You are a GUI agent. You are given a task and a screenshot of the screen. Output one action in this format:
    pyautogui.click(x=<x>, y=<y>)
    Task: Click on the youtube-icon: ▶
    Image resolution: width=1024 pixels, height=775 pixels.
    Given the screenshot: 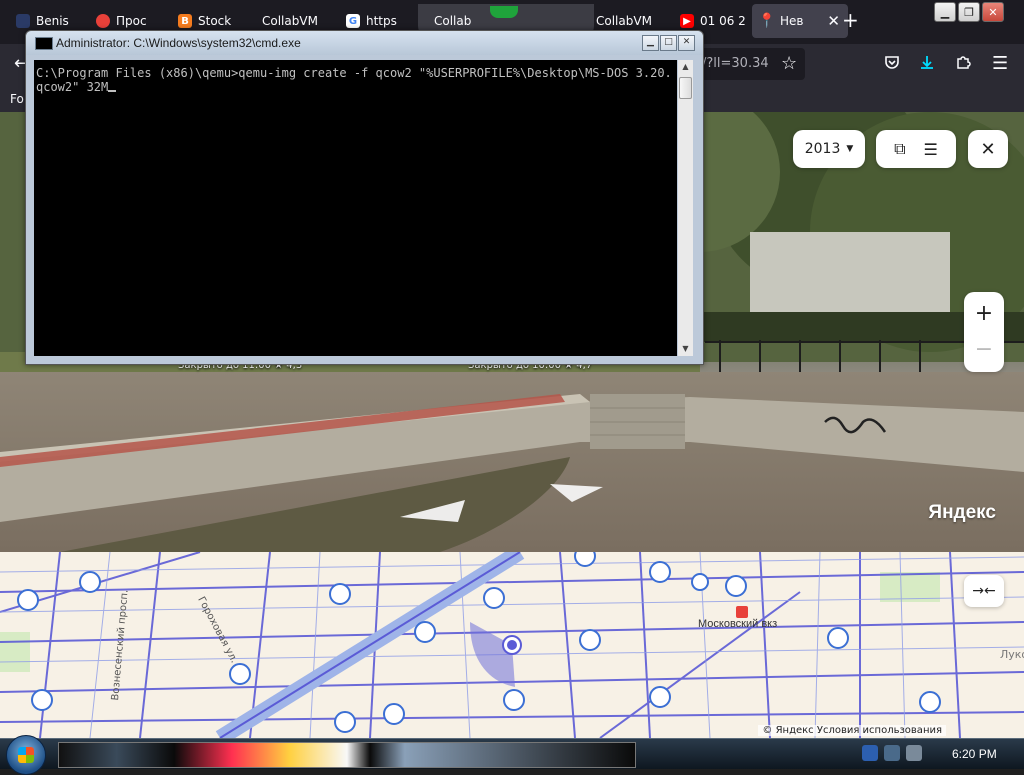 What is the action you would take?
    pyautogui.click(x=687, y=21)
    